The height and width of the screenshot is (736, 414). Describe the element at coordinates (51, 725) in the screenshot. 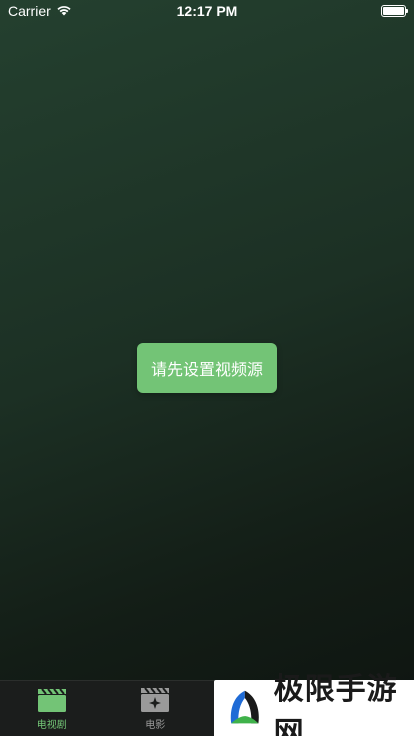

I see `tab-label: 电视剧` at that location.